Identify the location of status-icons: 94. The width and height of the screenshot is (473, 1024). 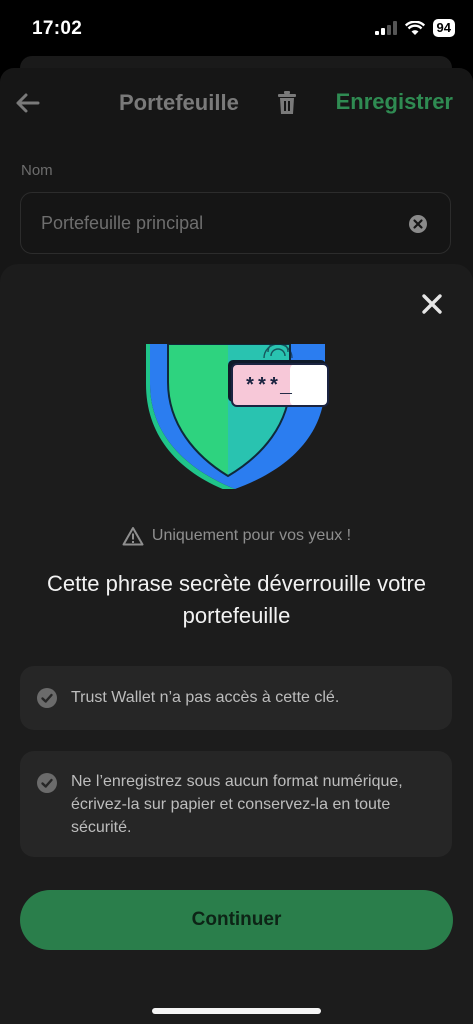
(414, 28).